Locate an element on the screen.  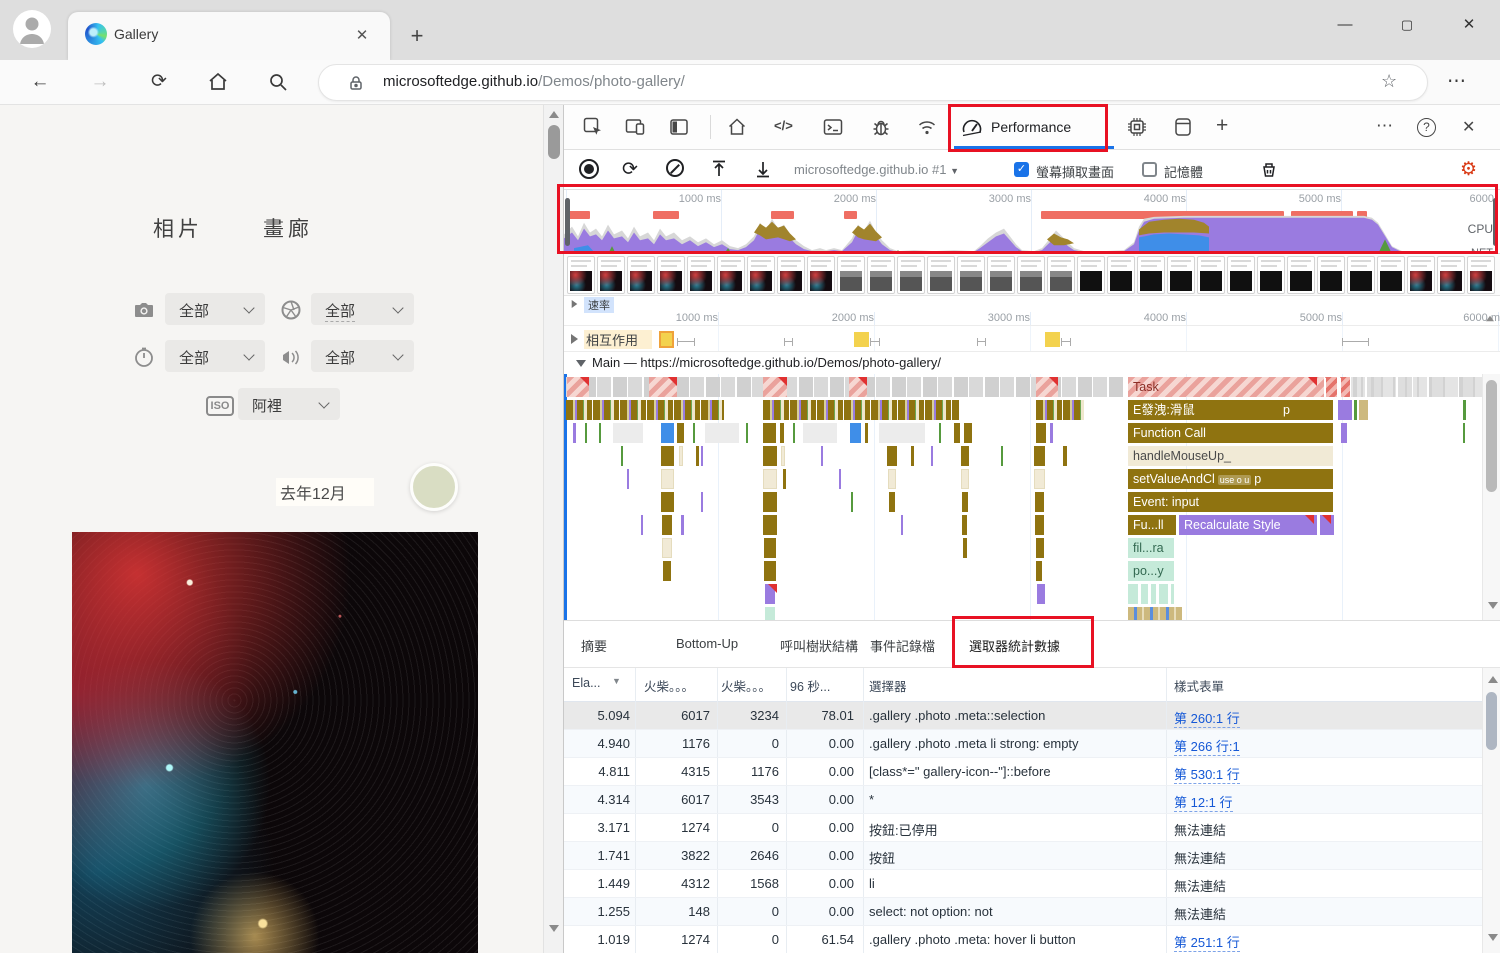
overview-right-handle is located at coordinates (1495, 222).